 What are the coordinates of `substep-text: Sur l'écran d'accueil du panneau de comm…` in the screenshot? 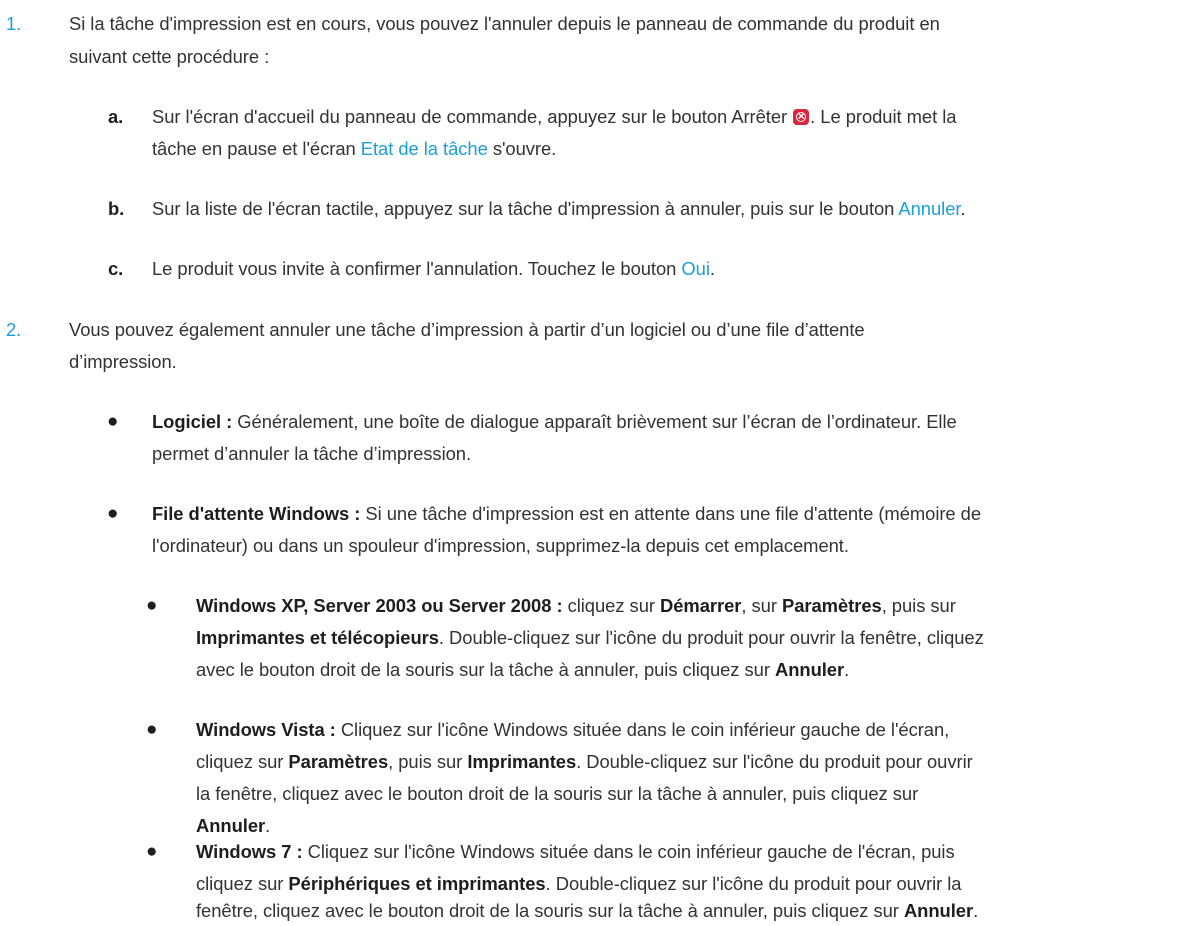 It's located at (554, 117).